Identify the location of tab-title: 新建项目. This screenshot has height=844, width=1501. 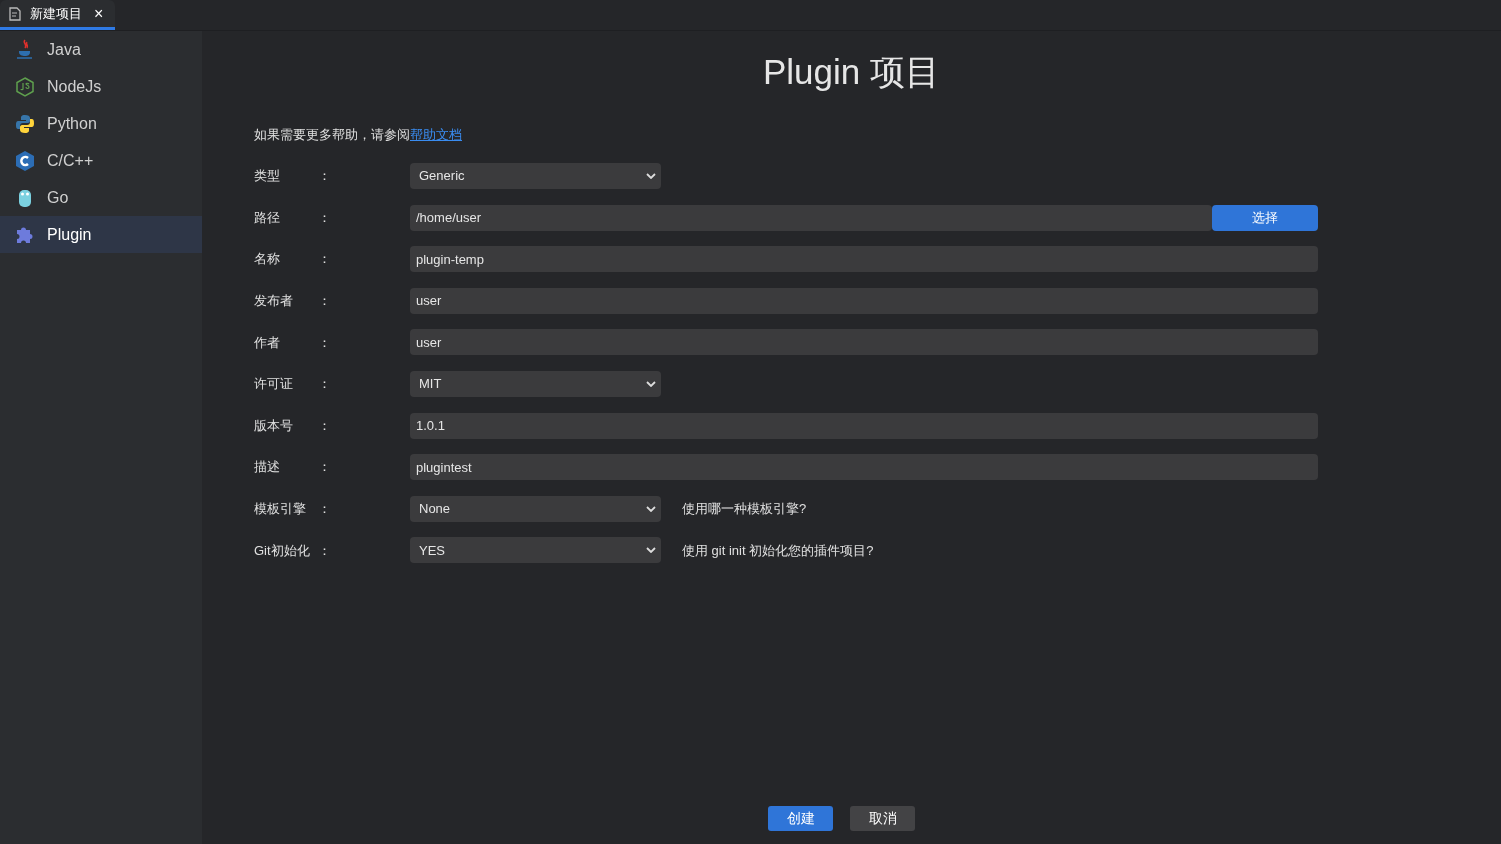
(56, 13).